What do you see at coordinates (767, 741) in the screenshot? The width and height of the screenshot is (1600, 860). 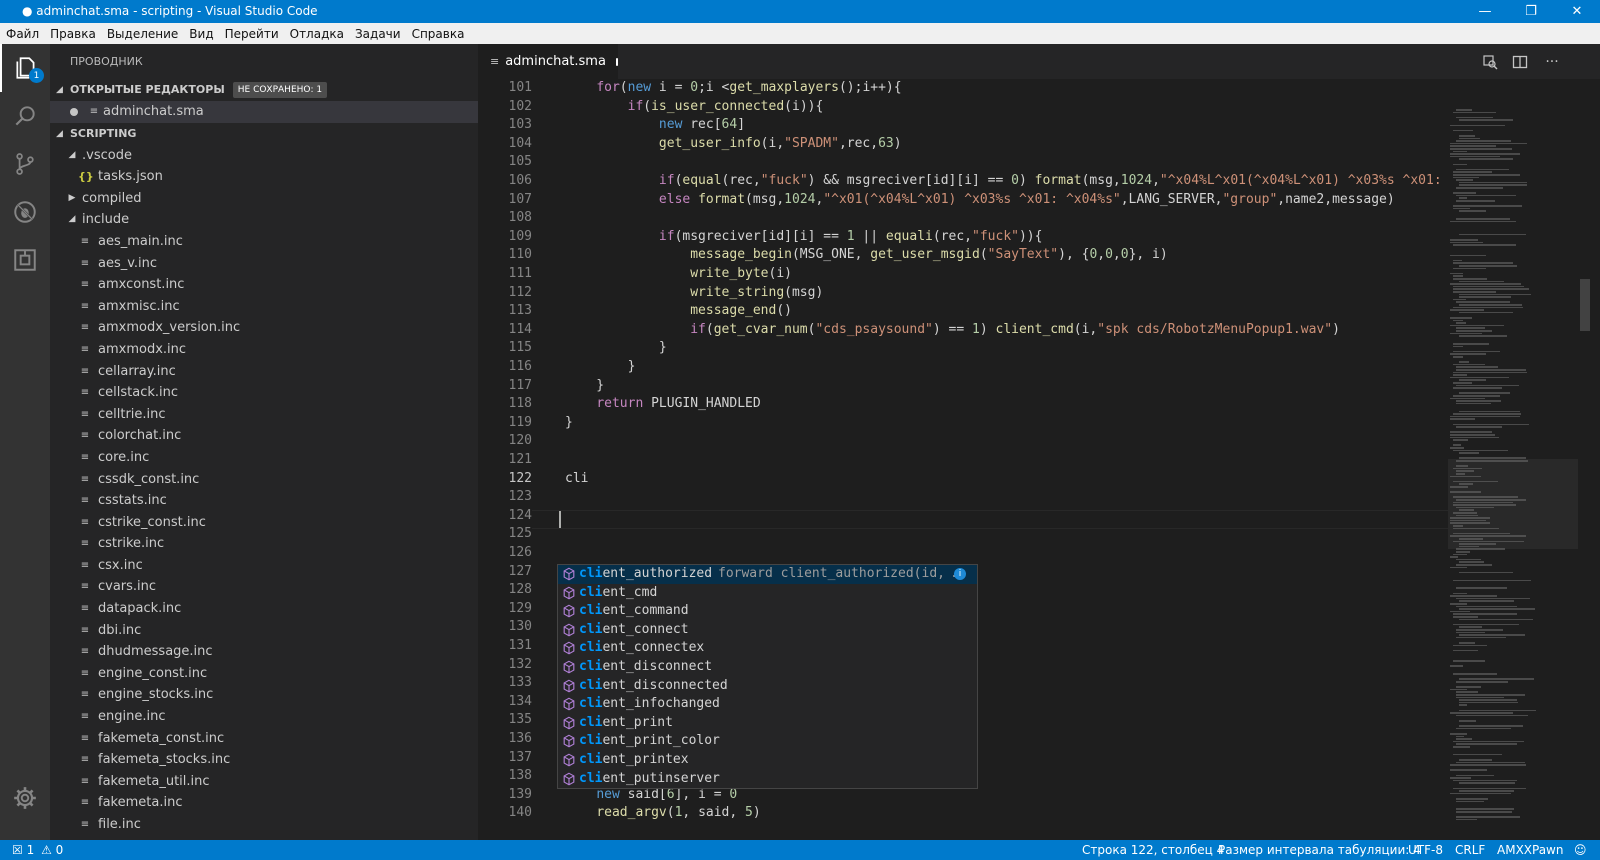 I see `suggest-item: client_print_color` at bounding box center [767, 741].